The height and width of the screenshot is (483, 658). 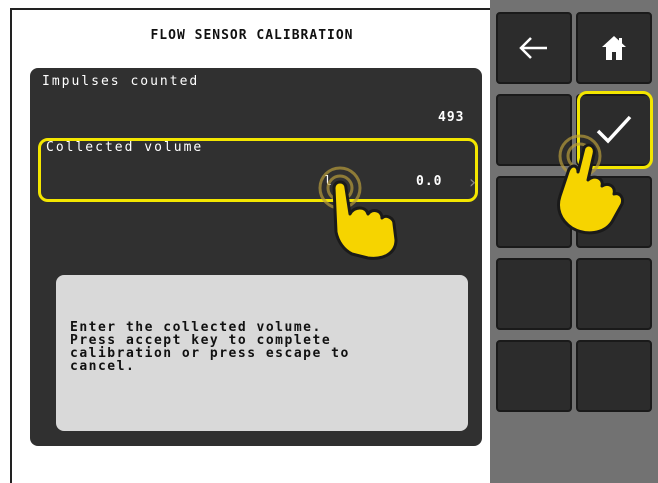 I want to click on page-title: FLOW SENSOR CALIBRATION, so click(x=252, y=35).